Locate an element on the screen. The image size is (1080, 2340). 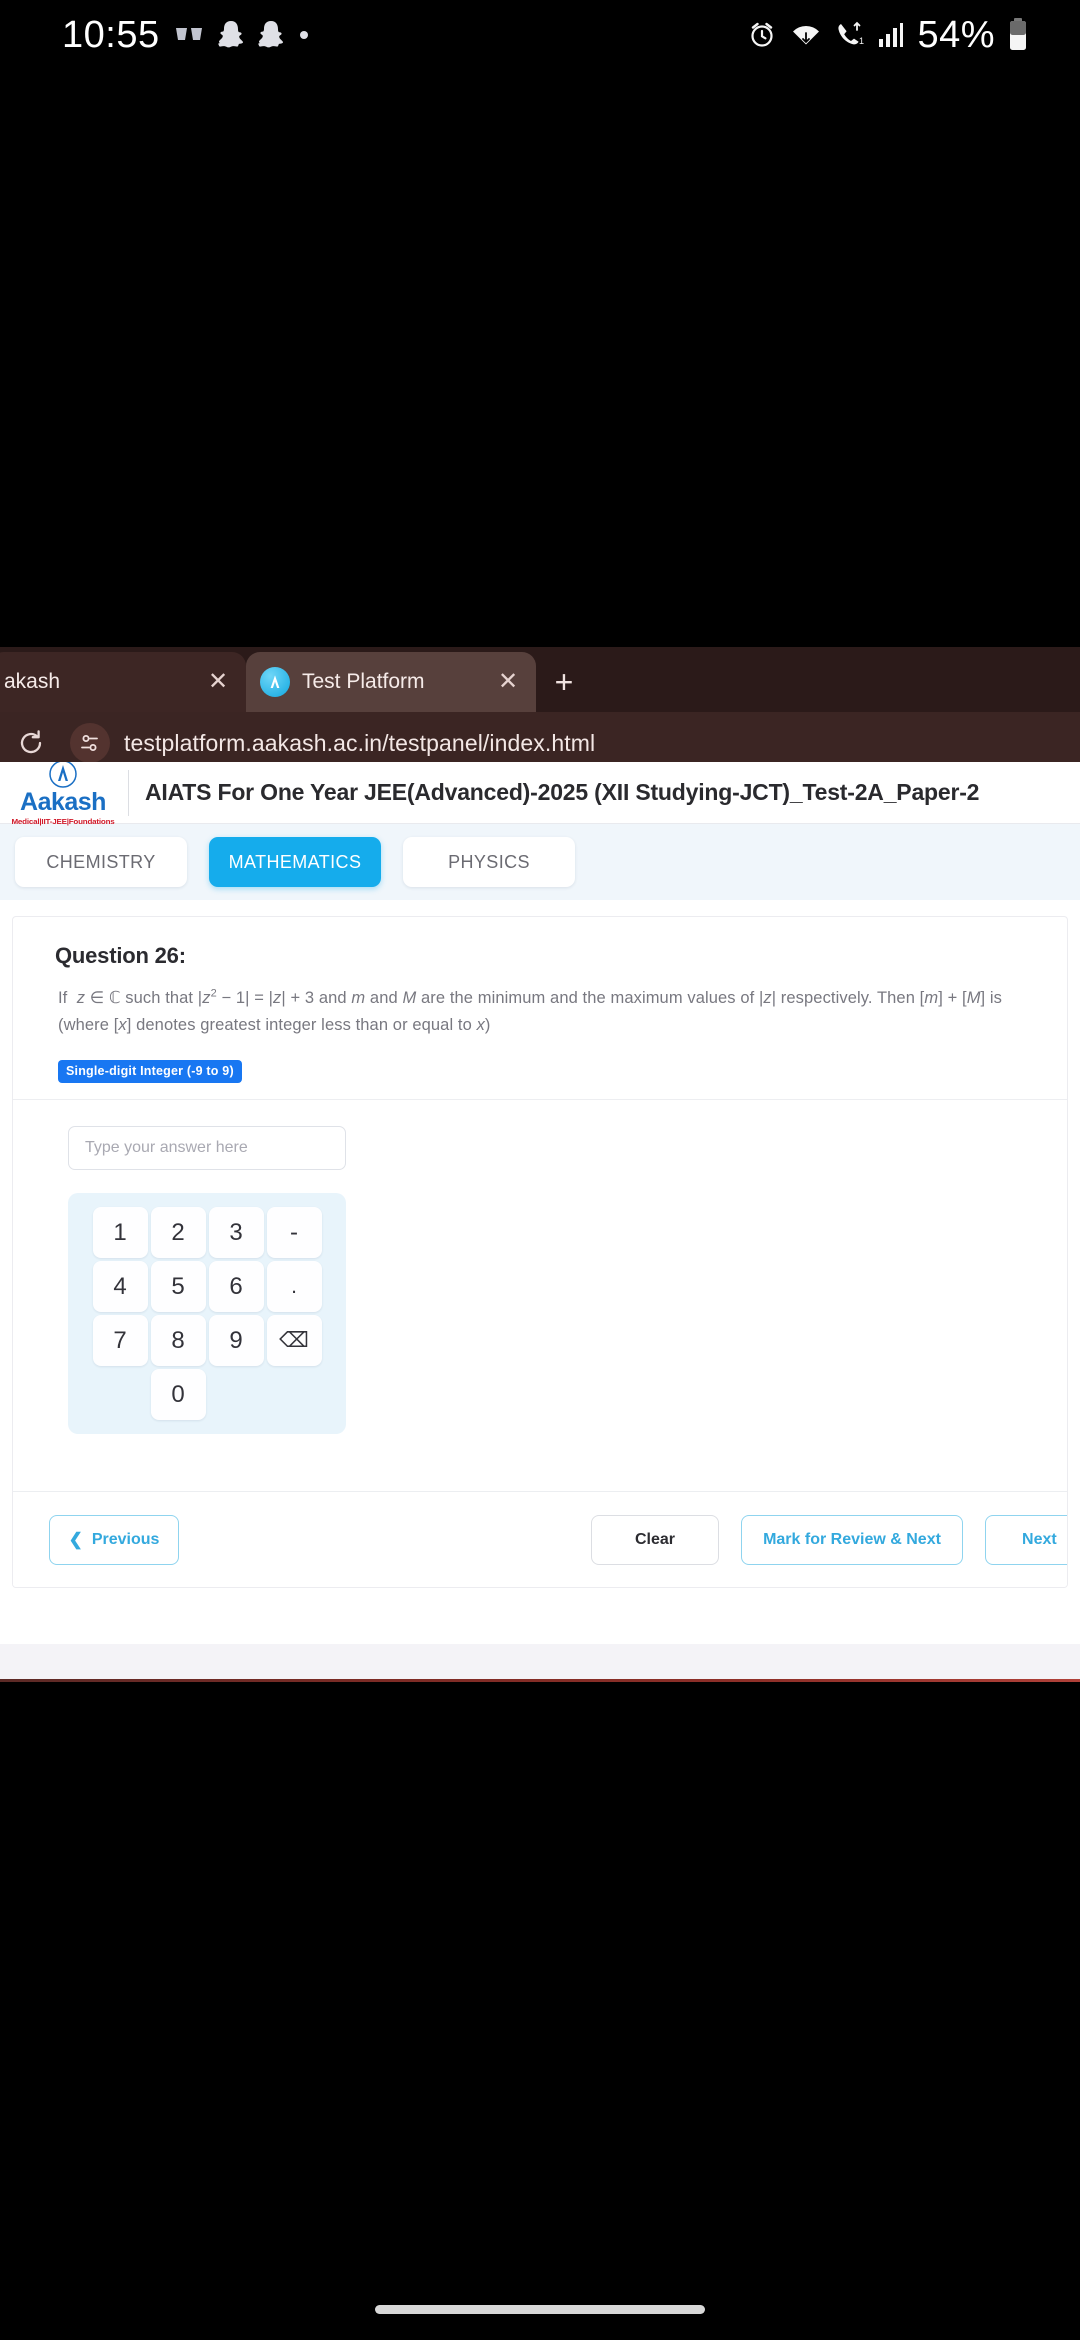
card-divider is located at coordinates (540, 1100).